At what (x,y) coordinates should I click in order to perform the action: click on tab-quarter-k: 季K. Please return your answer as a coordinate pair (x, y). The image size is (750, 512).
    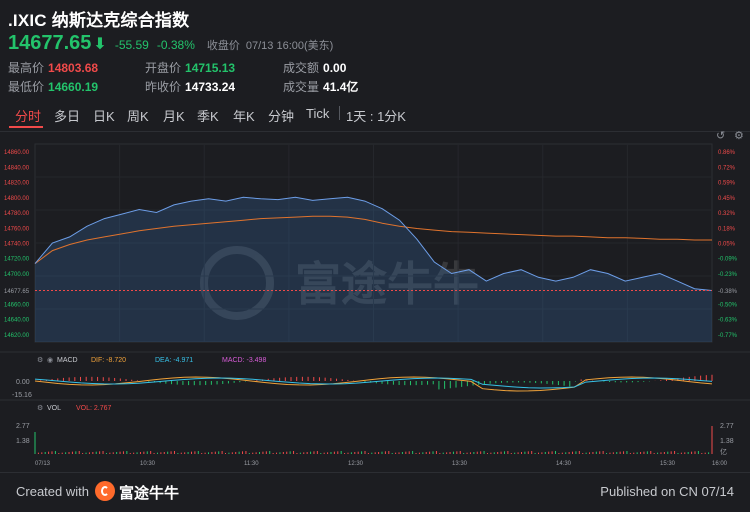
    Looking at the image, I should click on (208, 115).